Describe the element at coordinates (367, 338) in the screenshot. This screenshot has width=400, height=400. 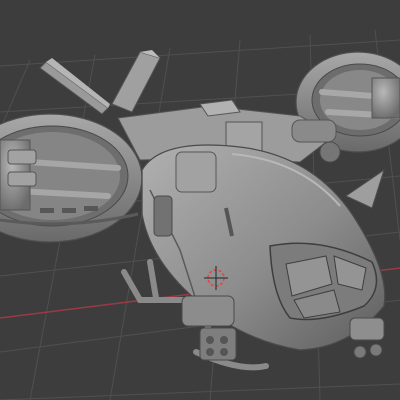
I see `nose-gun-turret` at that location.